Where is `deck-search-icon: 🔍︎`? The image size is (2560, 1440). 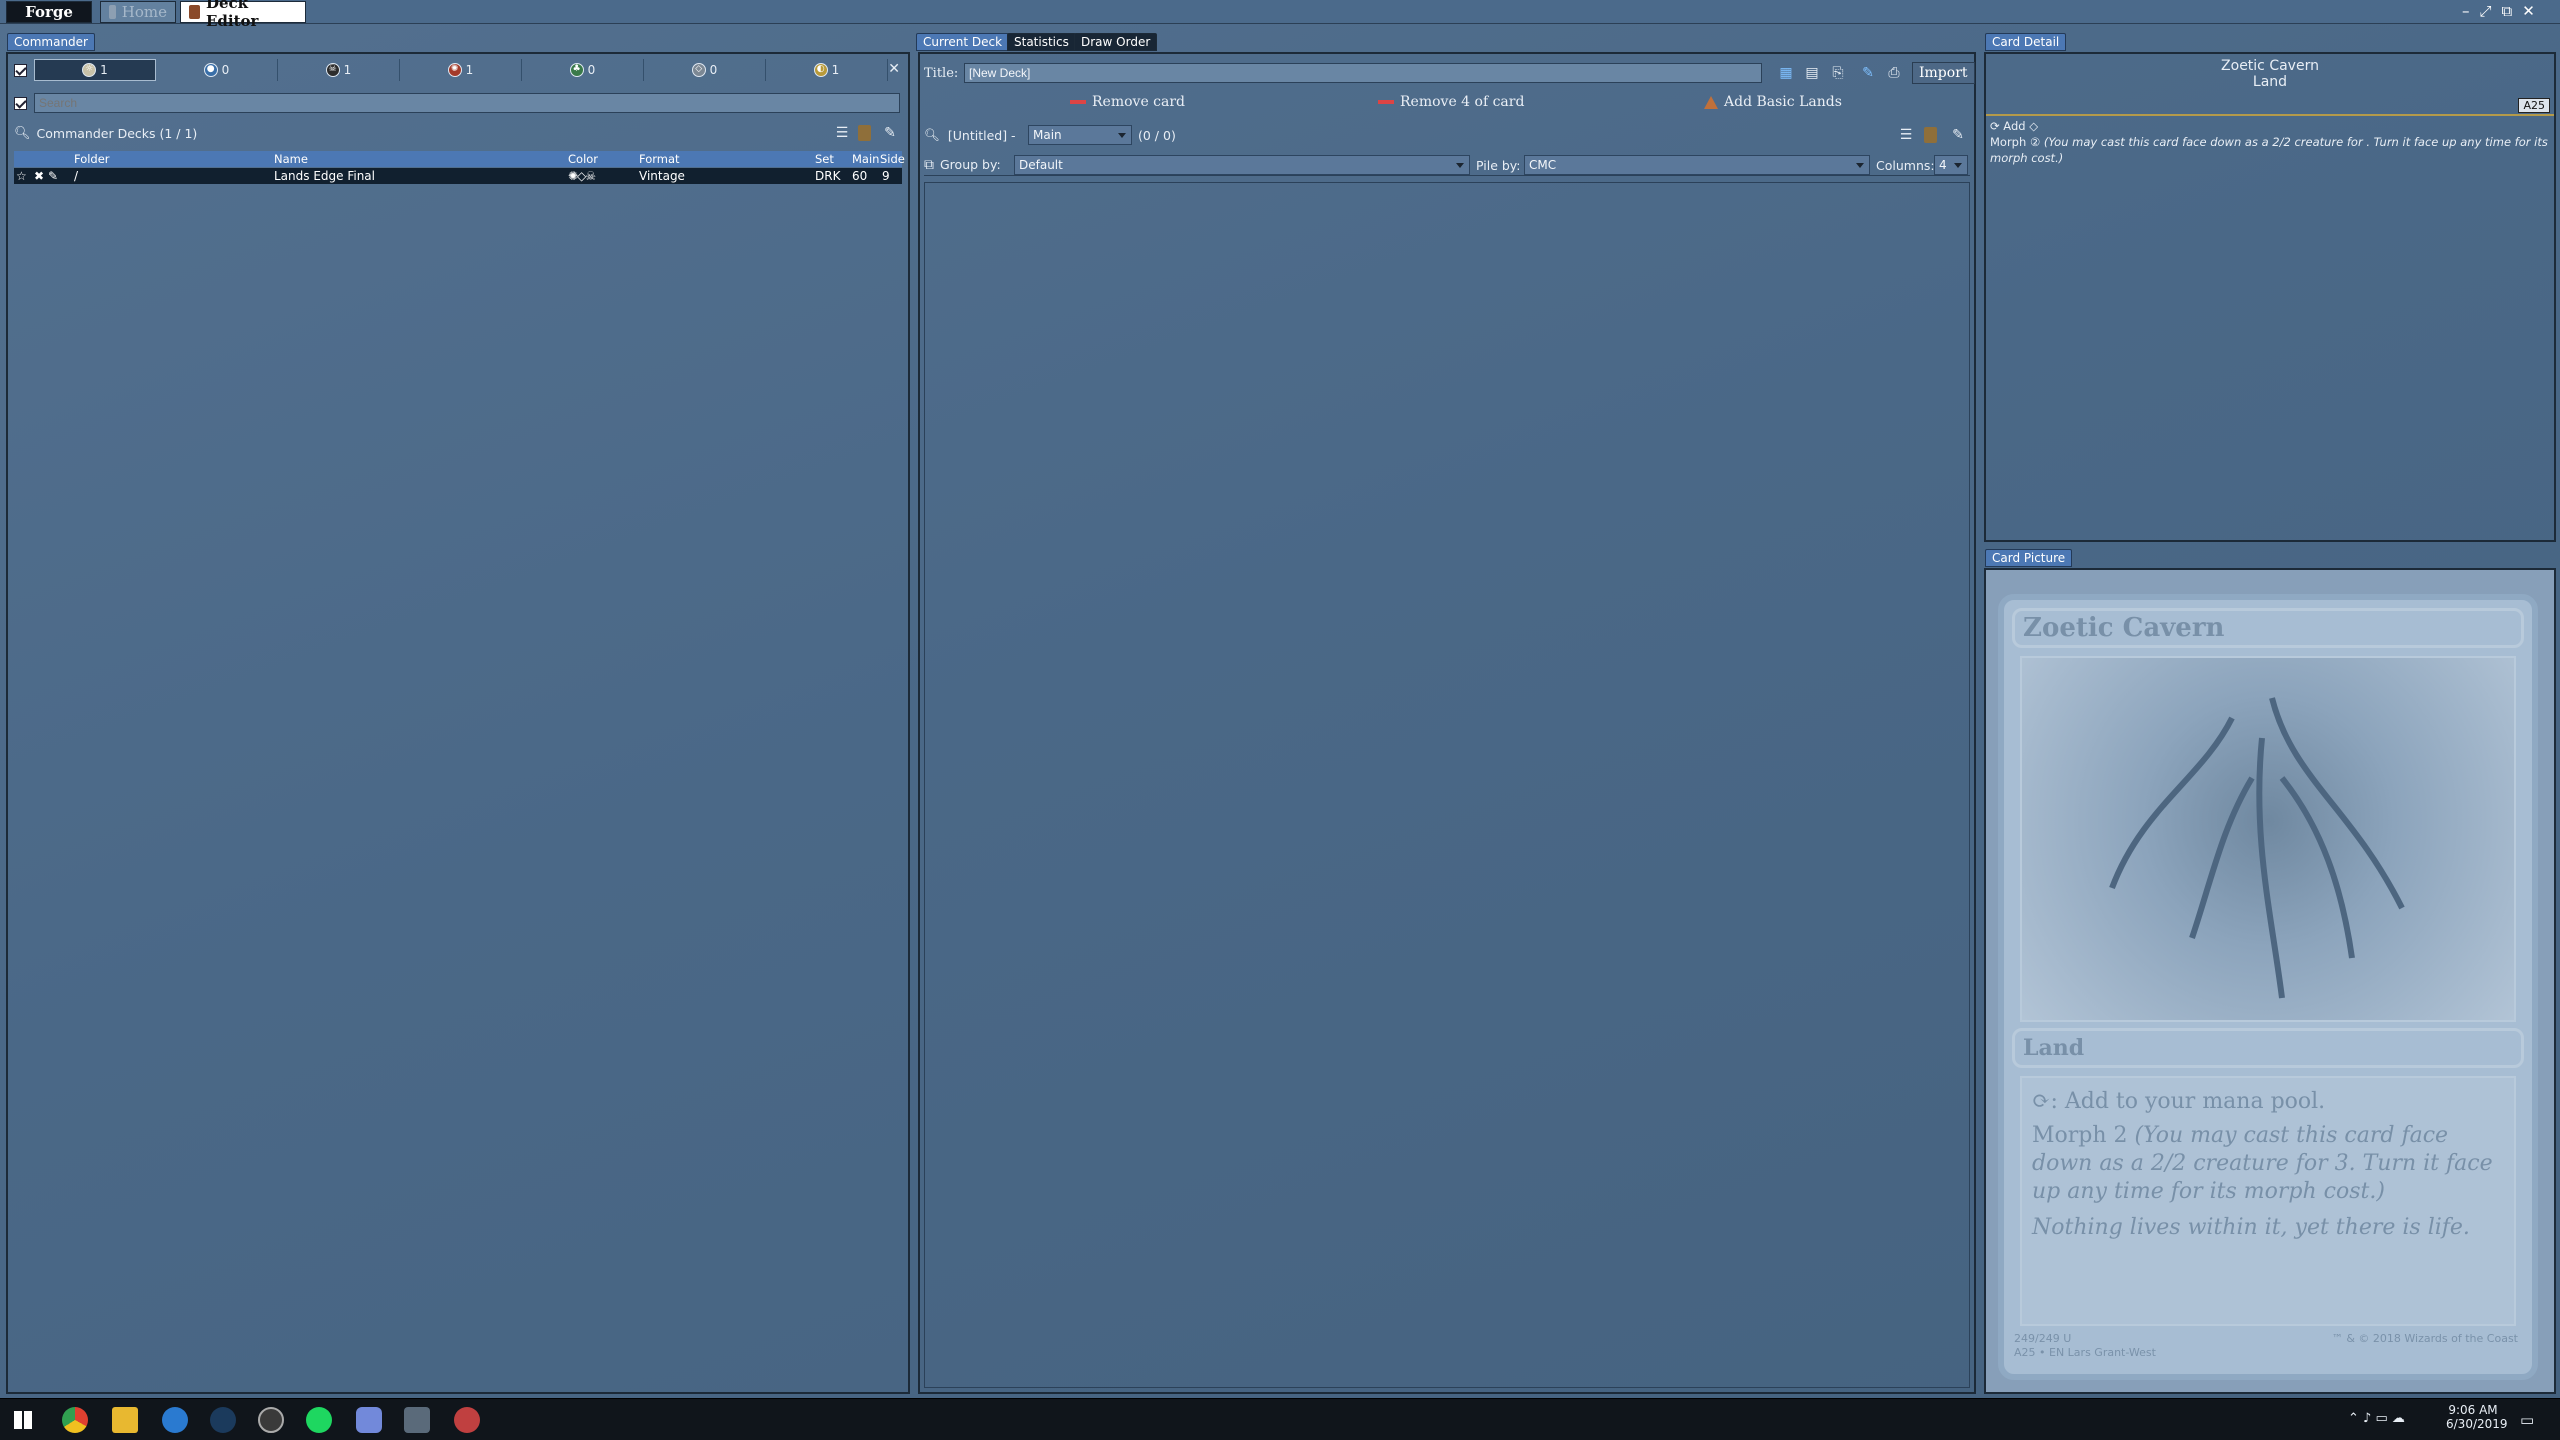 deck-search-icon: 🔍︎ is located at coordinates (932, 135).